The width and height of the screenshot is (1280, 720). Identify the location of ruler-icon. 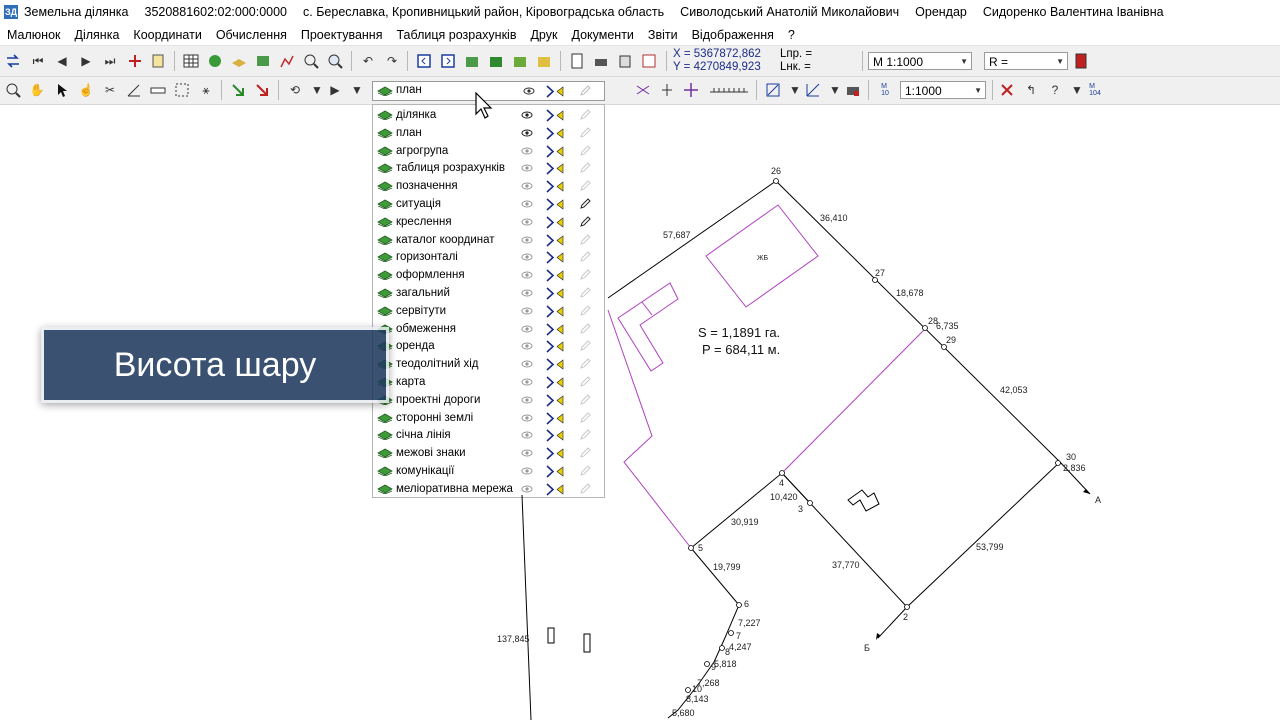
(158, 90).